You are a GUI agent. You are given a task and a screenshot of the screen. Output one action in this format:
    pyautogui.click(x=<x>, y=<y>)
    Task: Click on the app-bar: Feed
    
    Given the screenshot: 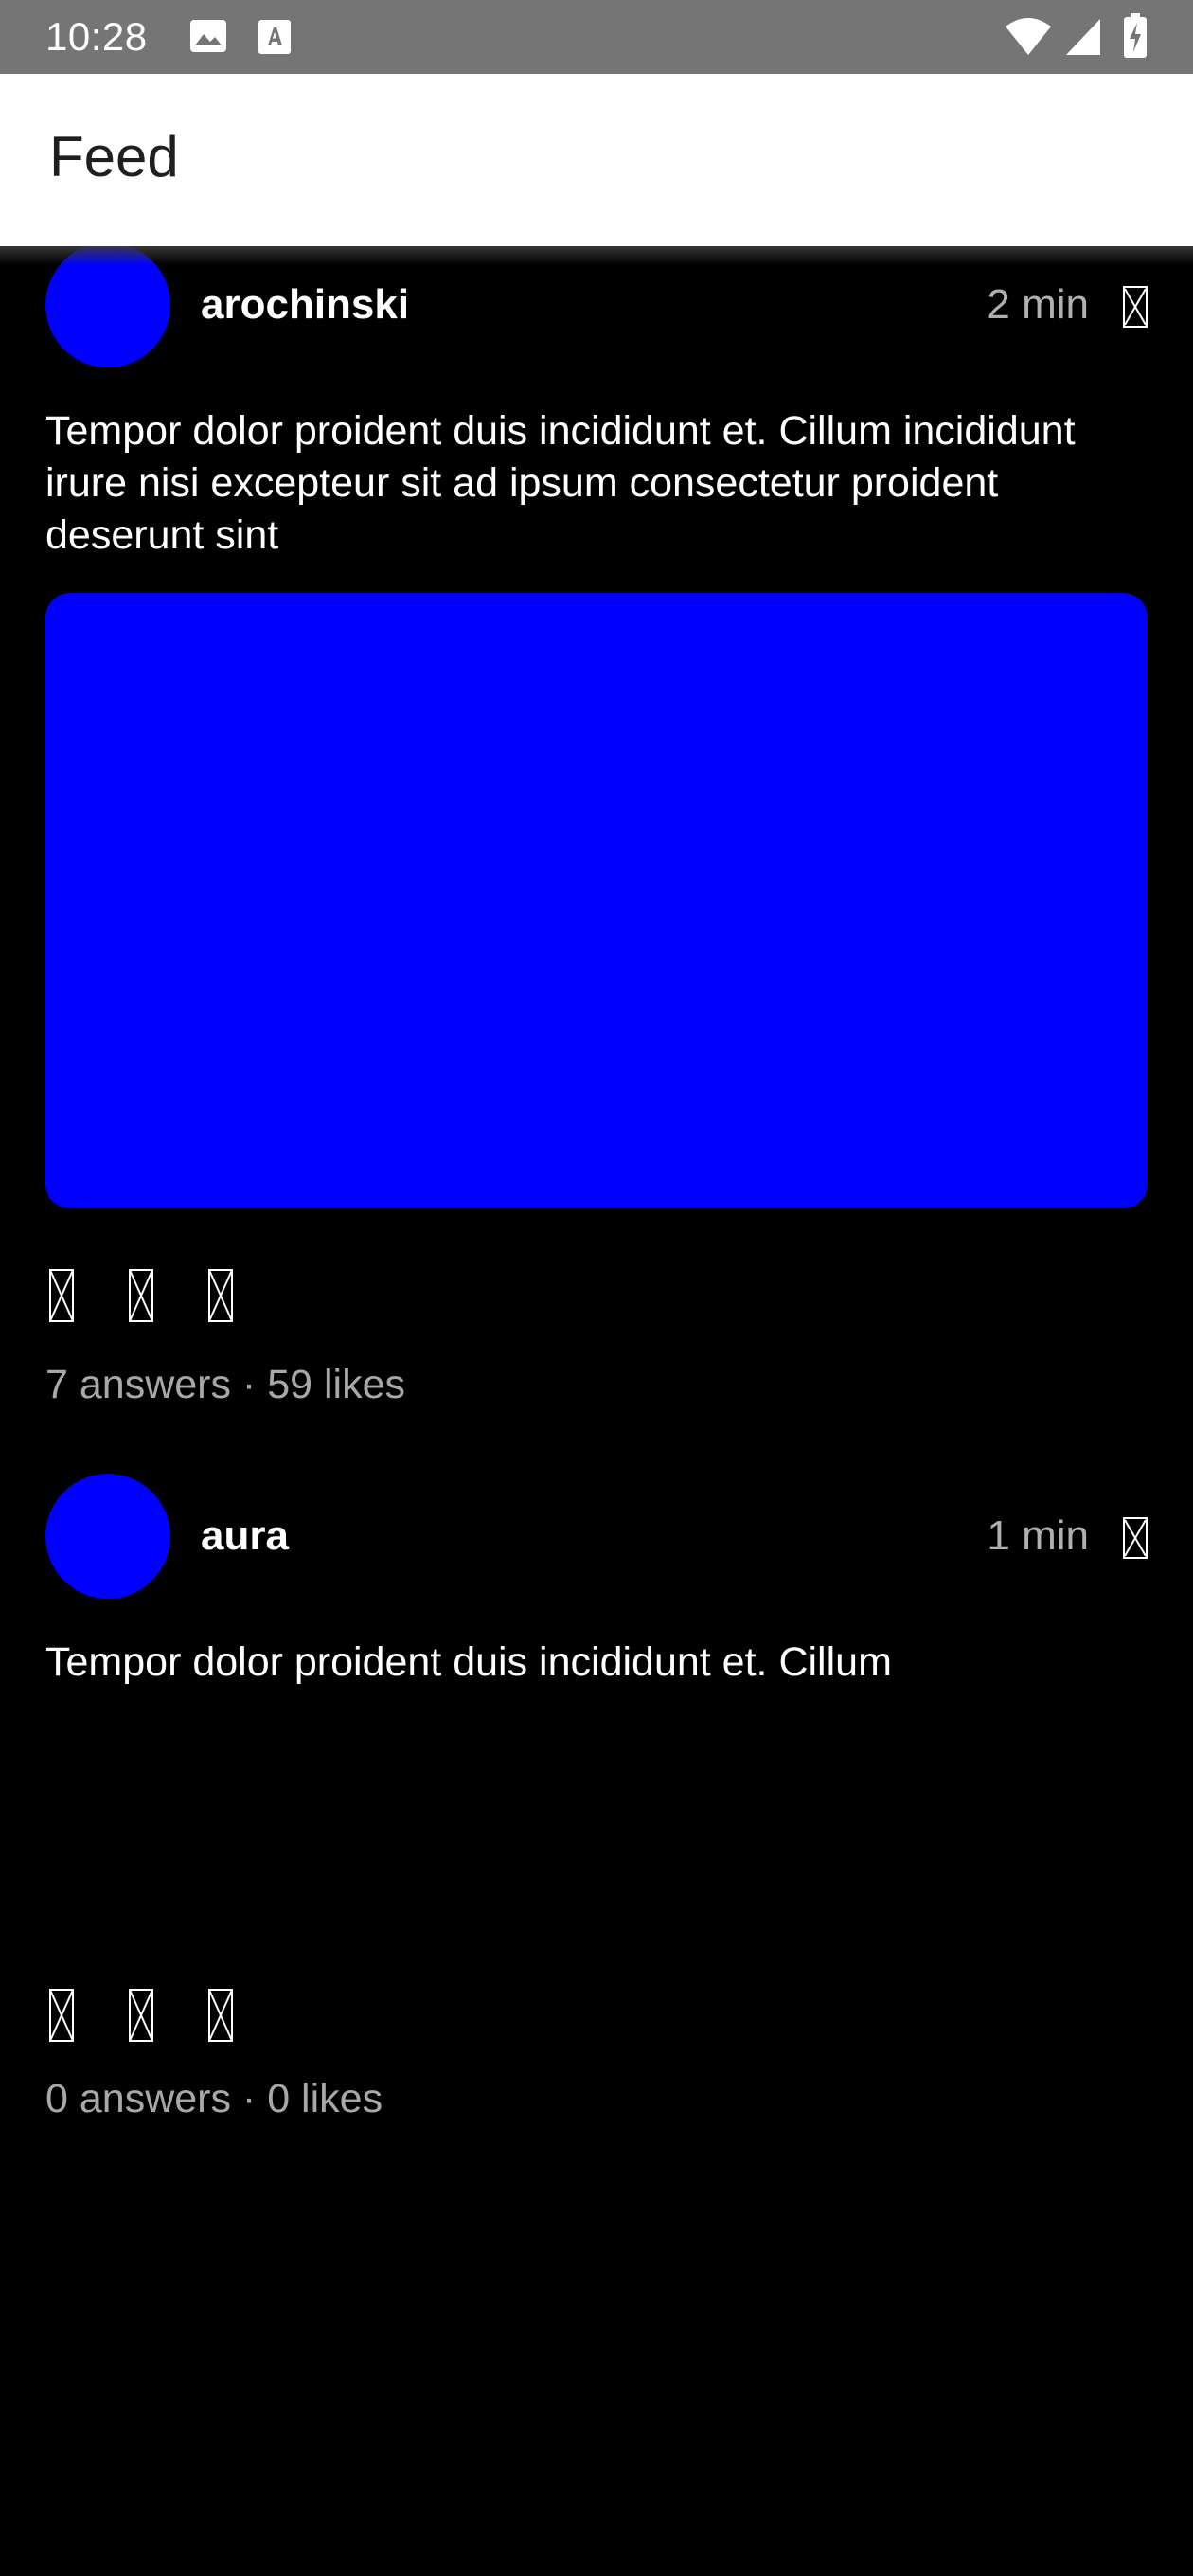 What is the action you would take?
    pyautogui.click(x=596, y=160)
    